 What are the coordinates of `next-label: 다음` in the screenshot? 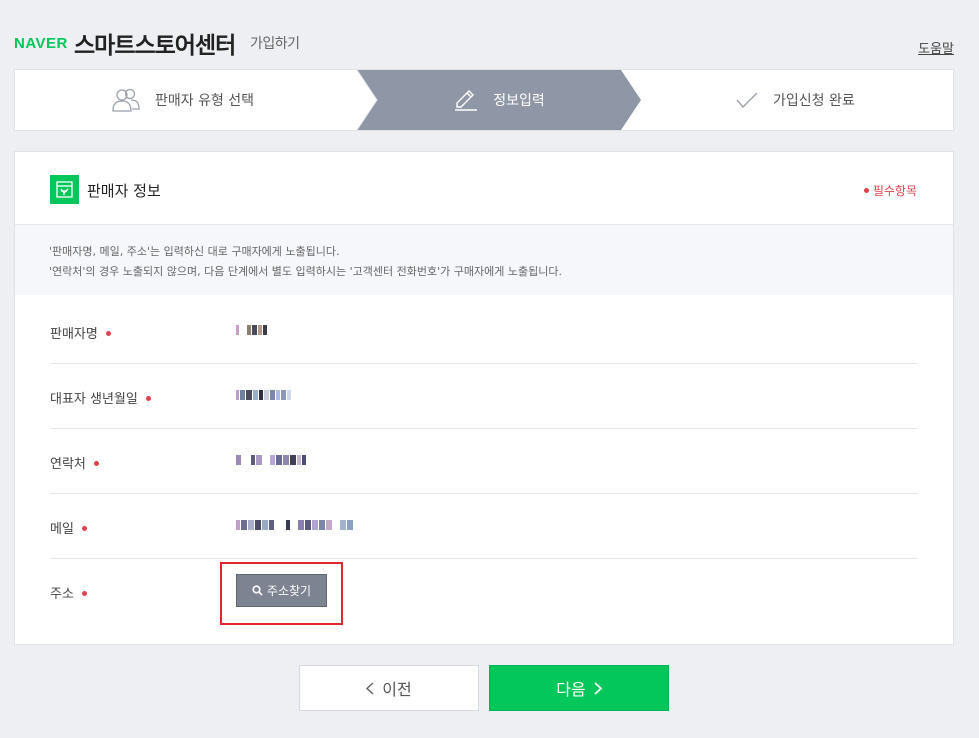 It's located at (571, 689).